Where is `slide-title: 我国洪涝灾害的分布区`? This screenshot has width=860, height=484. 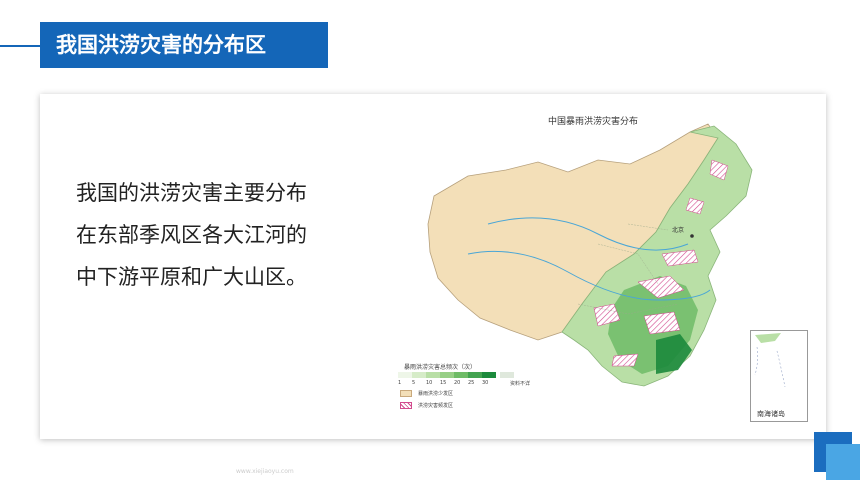 slide-title: 我国洪涝灾害的分布区 is located at coordinates (184, 45).